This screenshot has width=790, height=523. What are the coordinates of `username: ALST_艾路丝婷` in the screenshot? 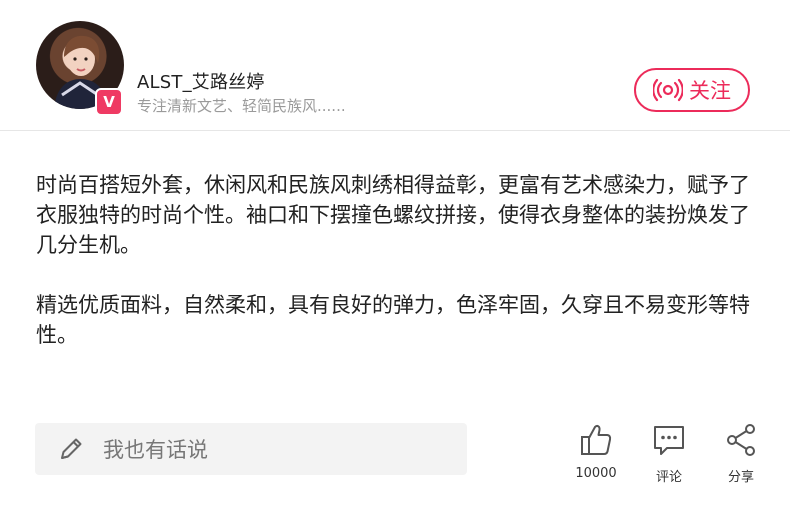 It's located at (201, 81).